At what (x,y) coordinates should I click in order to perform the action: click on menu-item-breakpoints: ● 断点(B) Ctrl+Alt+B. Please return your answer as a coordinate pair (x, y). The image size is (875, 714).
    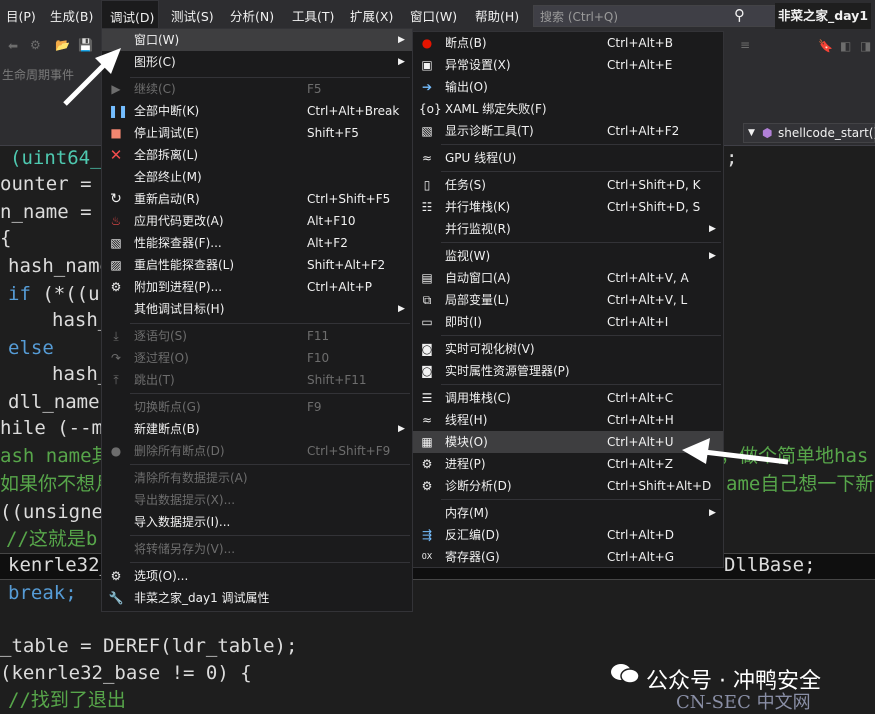
    Looking at the image, I should click on (568, 43).